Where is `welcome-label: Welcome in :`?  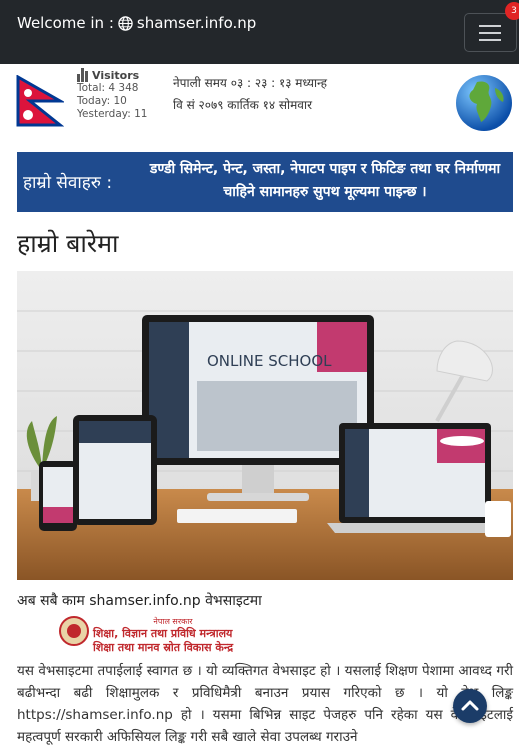 welcome-label: Welcome in : is located at coordinates (65, 23).